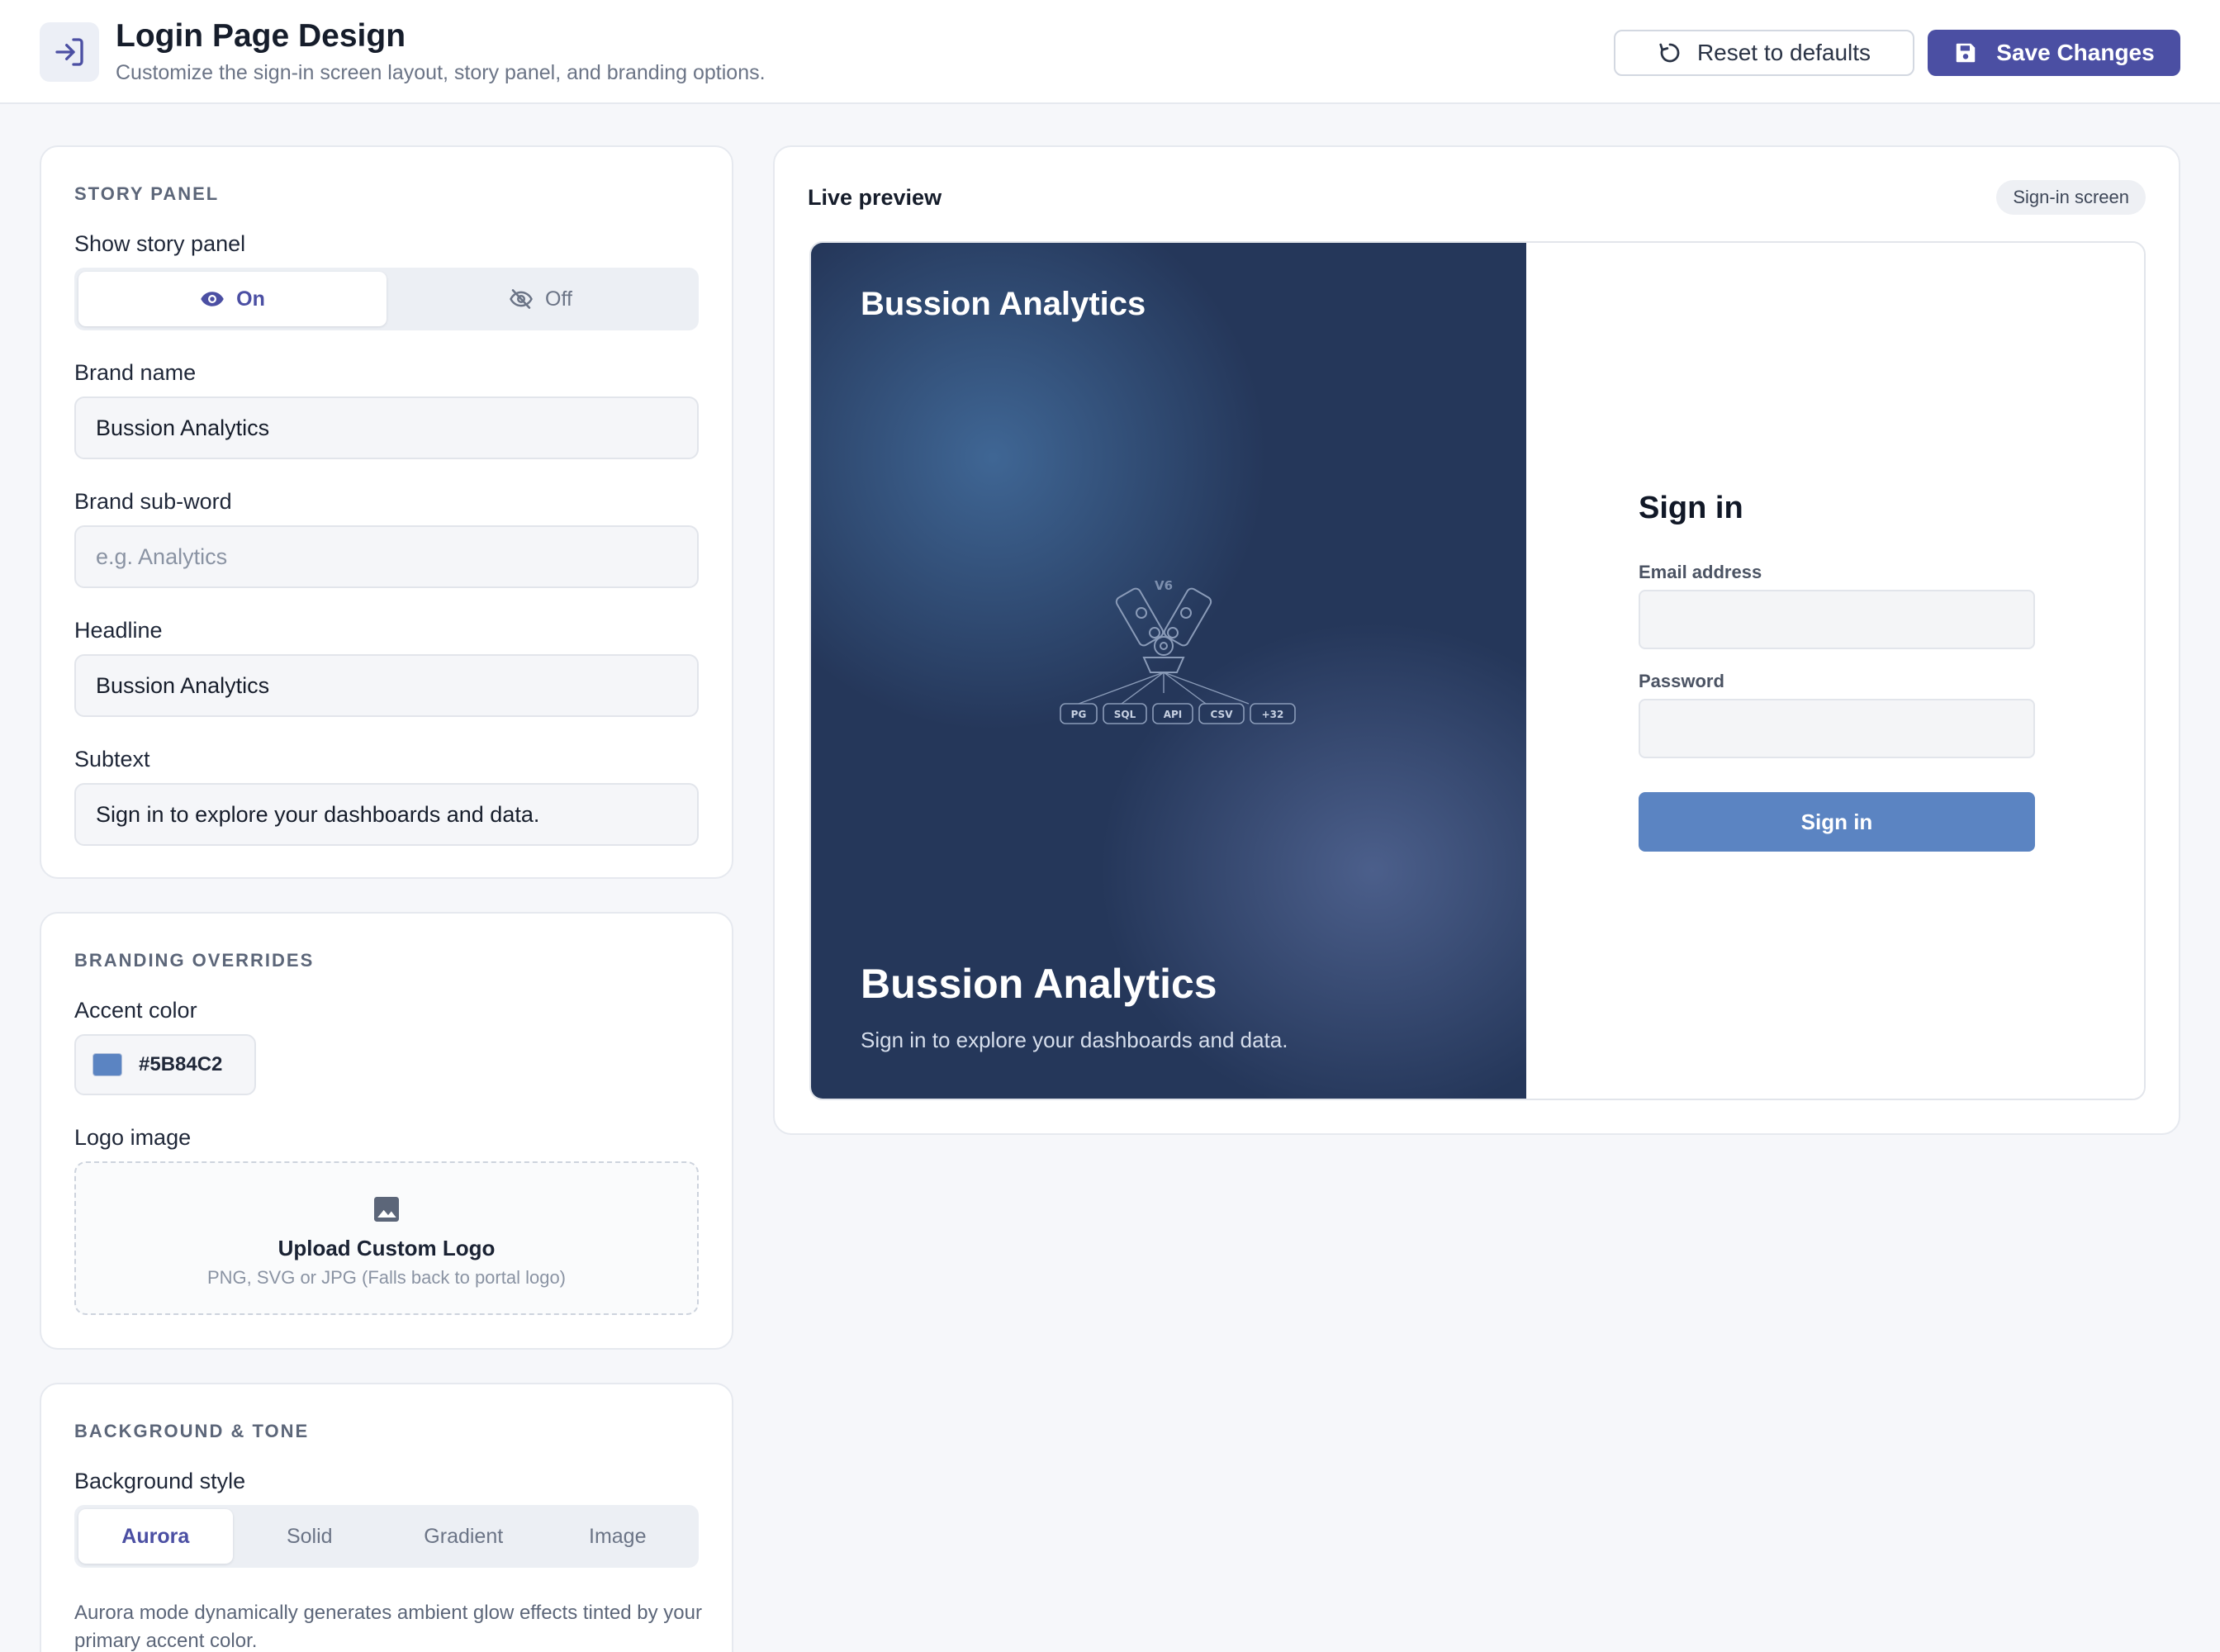 This screenshot has height=1652, width=2220. Describe the element at coordinates (160, 1481) in the screenshot. I see `background-style-label: Background style` at that location.